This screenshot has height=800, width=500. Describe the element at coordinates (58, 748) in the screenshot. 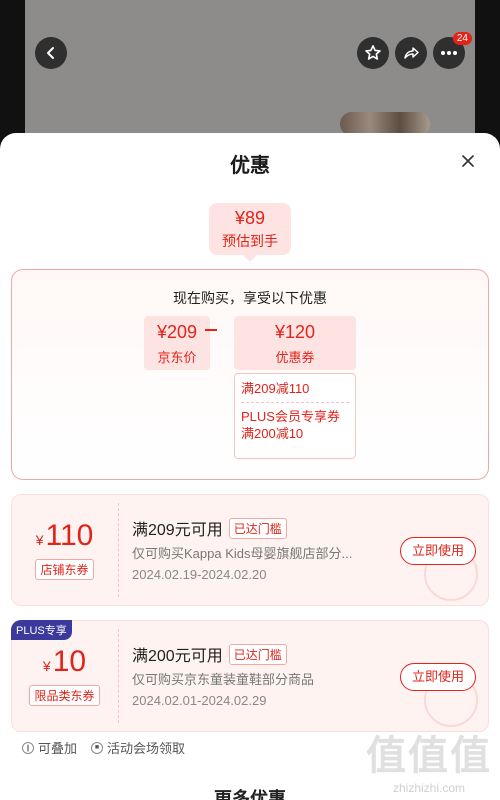

I see `stackable-tip: 可叠加` at that location.